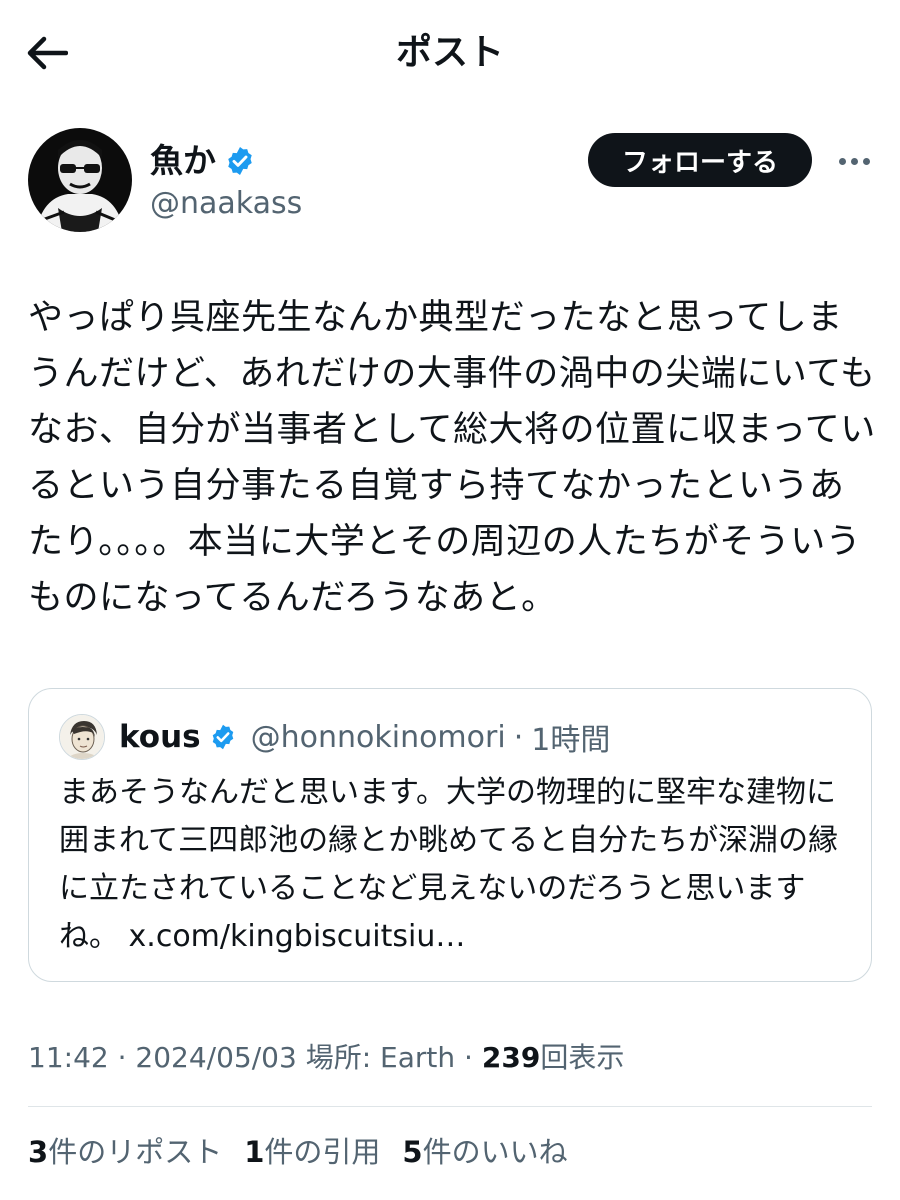 The width and height of the screenshot is (900, 1200). I want to click on quotes-stat: 1件の引用, so click(312, 1152).